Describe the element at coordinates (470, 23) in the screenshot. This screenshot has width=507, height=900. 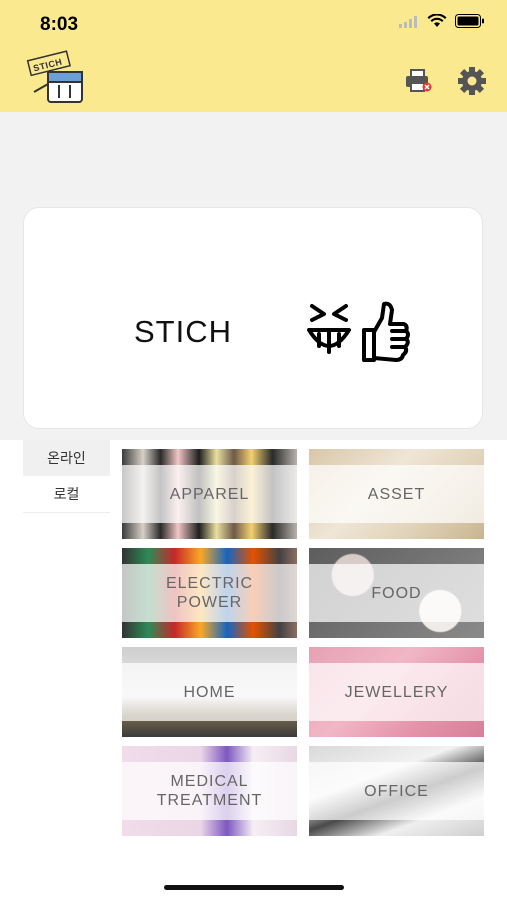
I see `battery-icon` at that location.